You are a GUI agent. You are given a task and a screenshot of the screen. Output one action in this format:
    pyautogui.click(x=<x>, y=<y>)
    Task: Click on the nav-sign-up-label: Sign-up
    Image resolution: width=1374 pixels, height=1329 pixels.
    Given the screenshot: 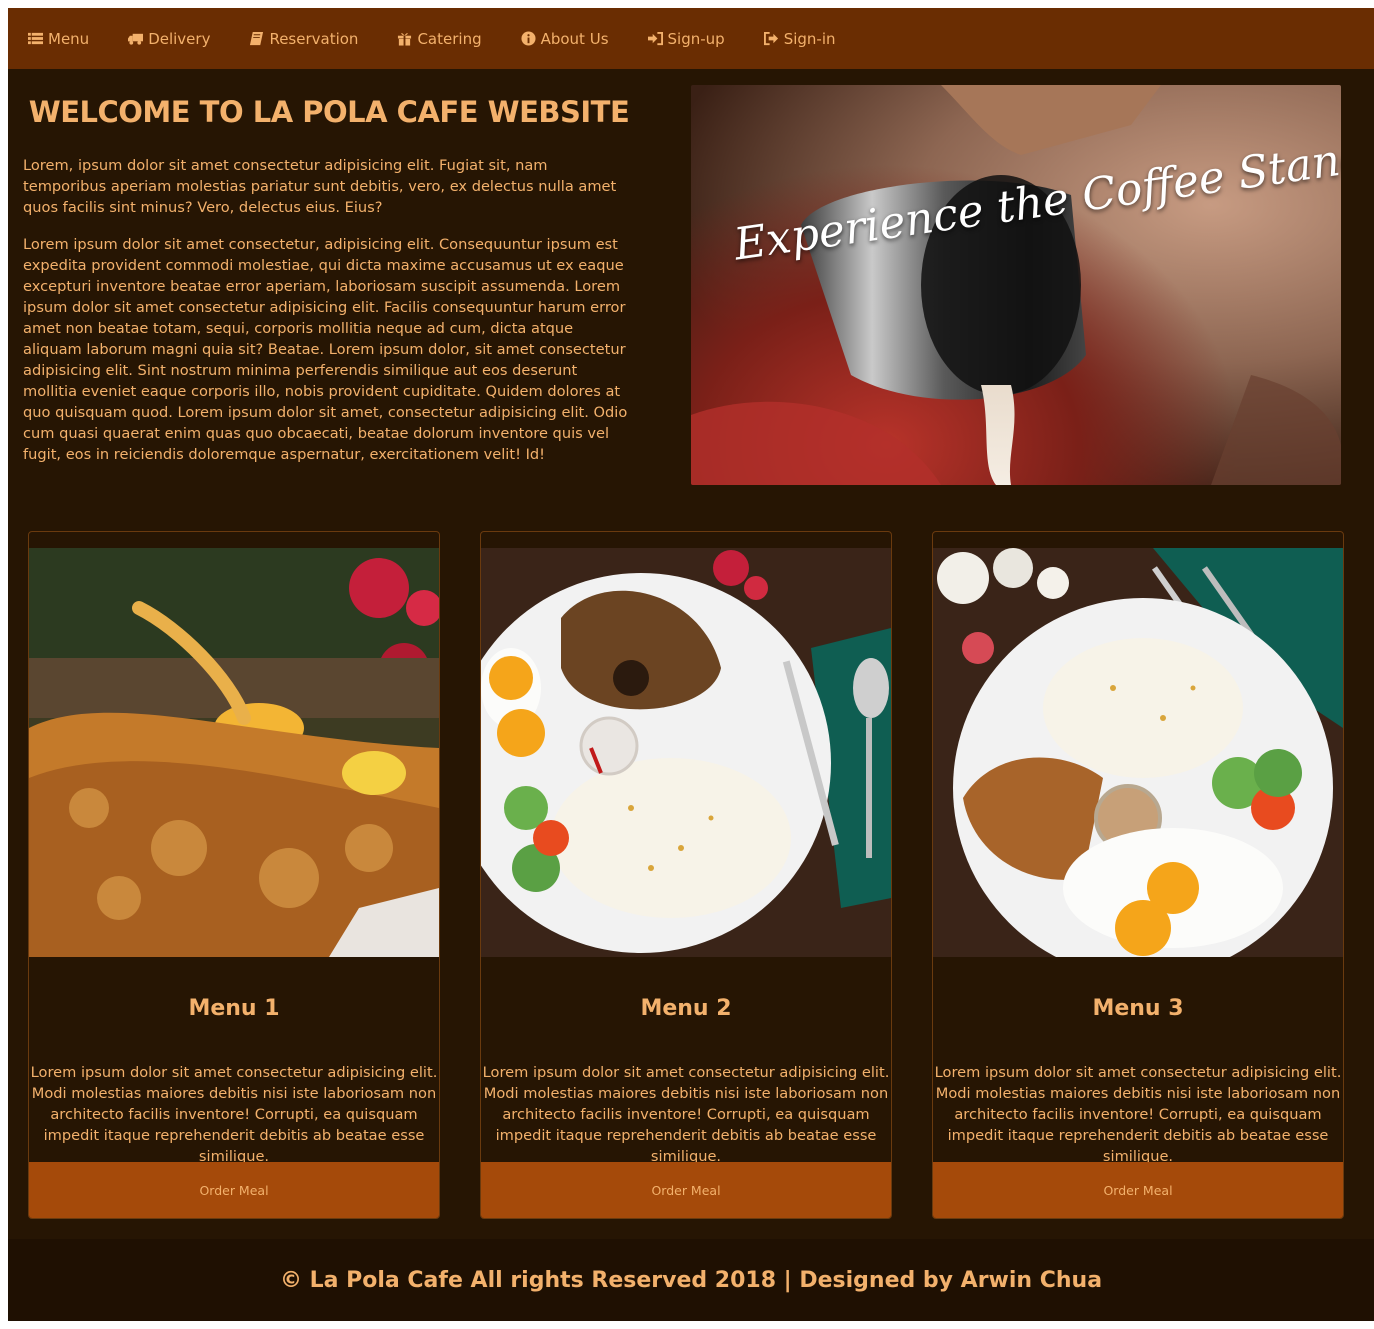 What is the action you would take?
    pyautogui.click(x=696, y=38)
    